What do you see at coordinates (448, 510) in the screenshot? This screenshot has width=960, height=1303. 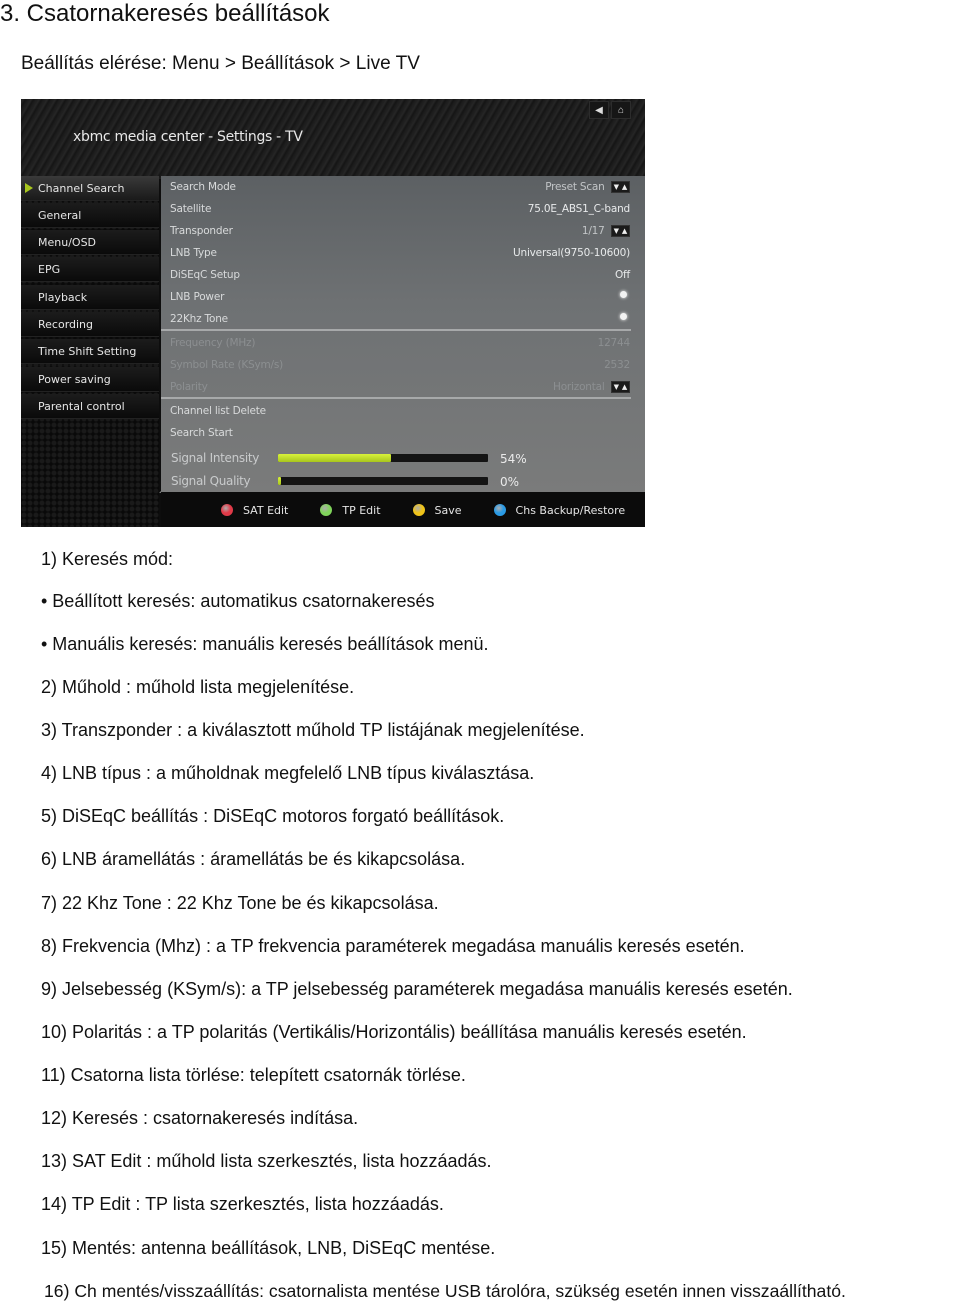 I see `button-label: Save` at bounding box center [448, 510].